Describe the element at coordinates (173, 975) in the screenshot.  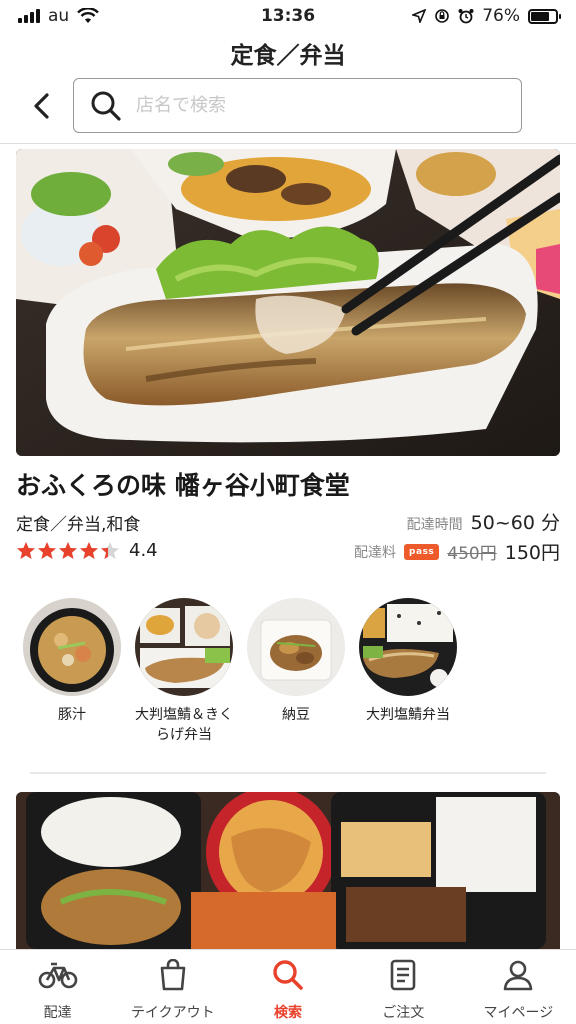
I see `bag-icon` at that location.